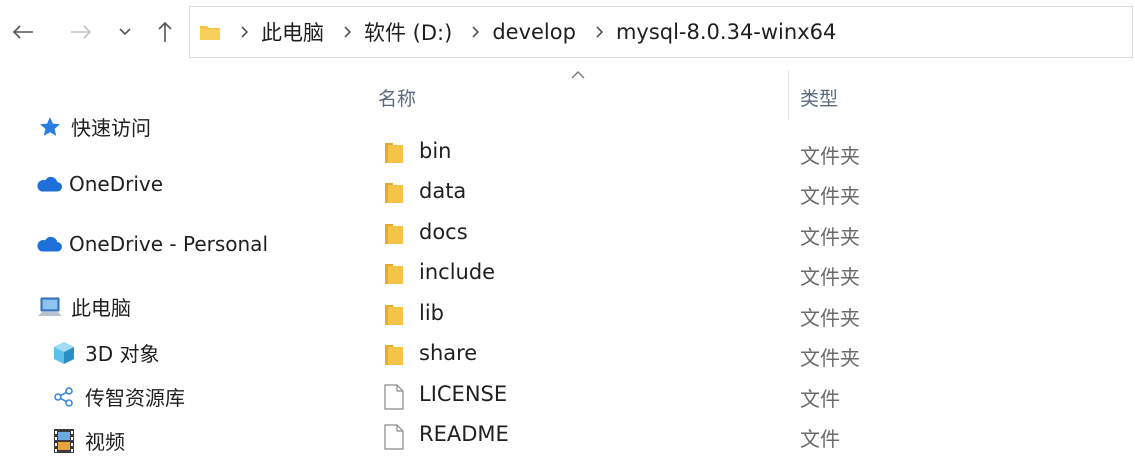 This screenshot has width=1135, height=463. What do you see at coordinates (740, 355) in the screenshot?
I see `list-item: share 文件夹` at bounding box center [740, 355].